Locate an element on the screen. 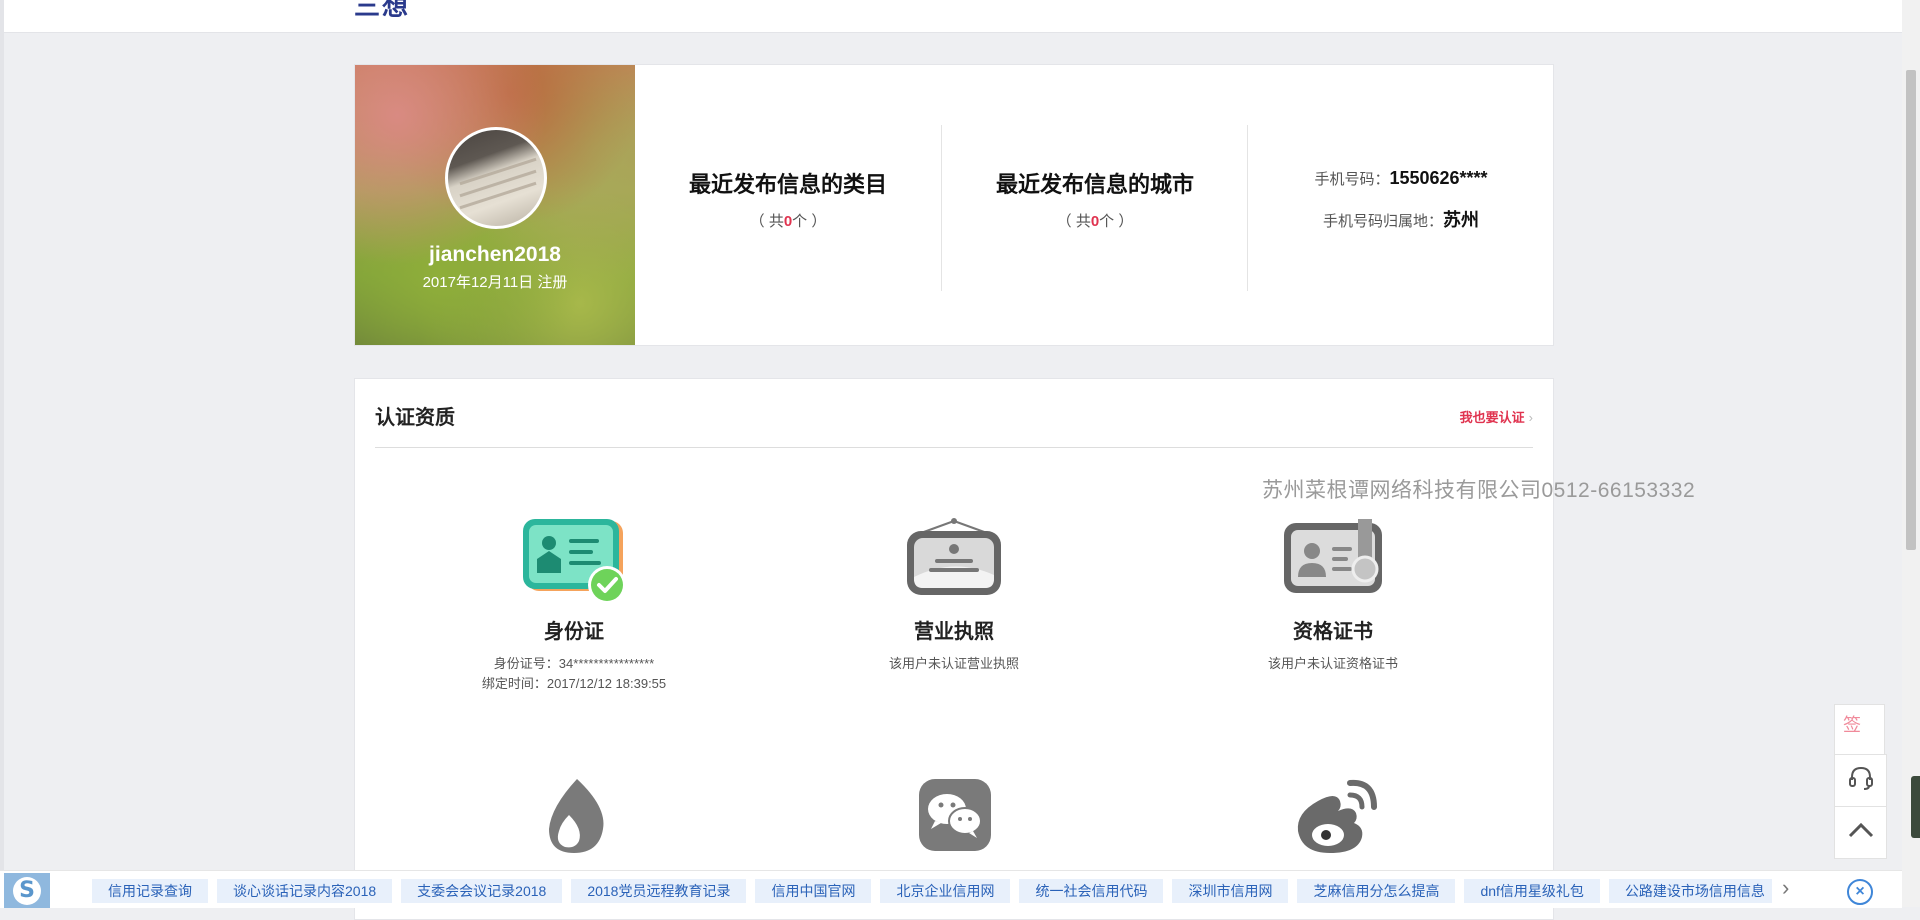 The image size is (1920, 920). search-tag: 谈心谈话记录内容2018 is located at coordinates (305, 891).